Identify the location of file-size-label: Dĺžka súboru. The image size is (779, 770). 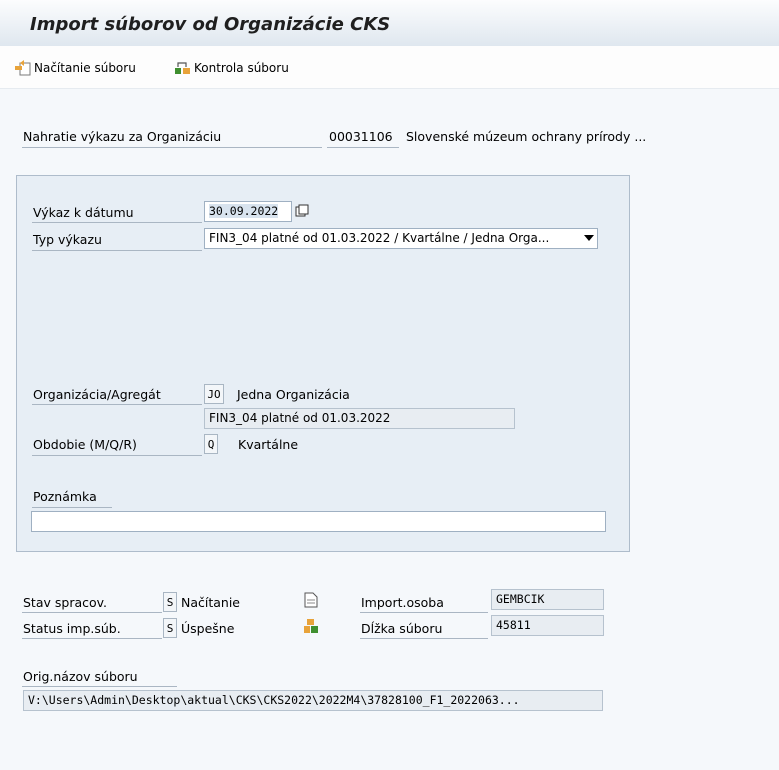
(402, 628).